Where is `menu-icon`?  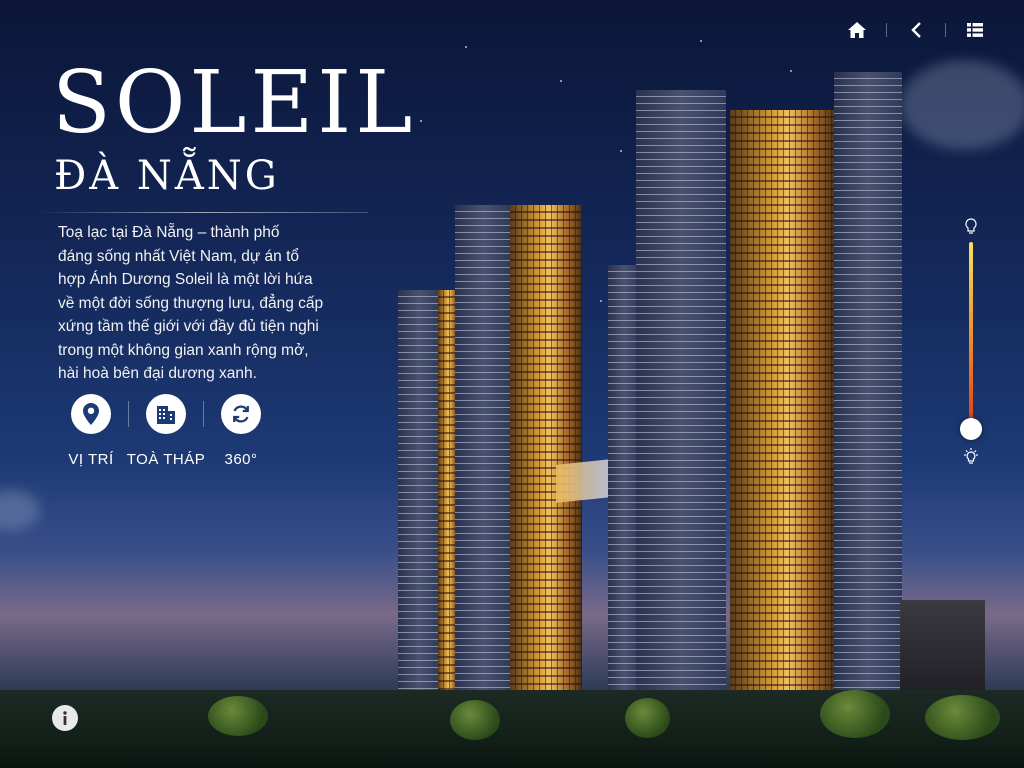
menu-icon is located at coordinates (975, 30).